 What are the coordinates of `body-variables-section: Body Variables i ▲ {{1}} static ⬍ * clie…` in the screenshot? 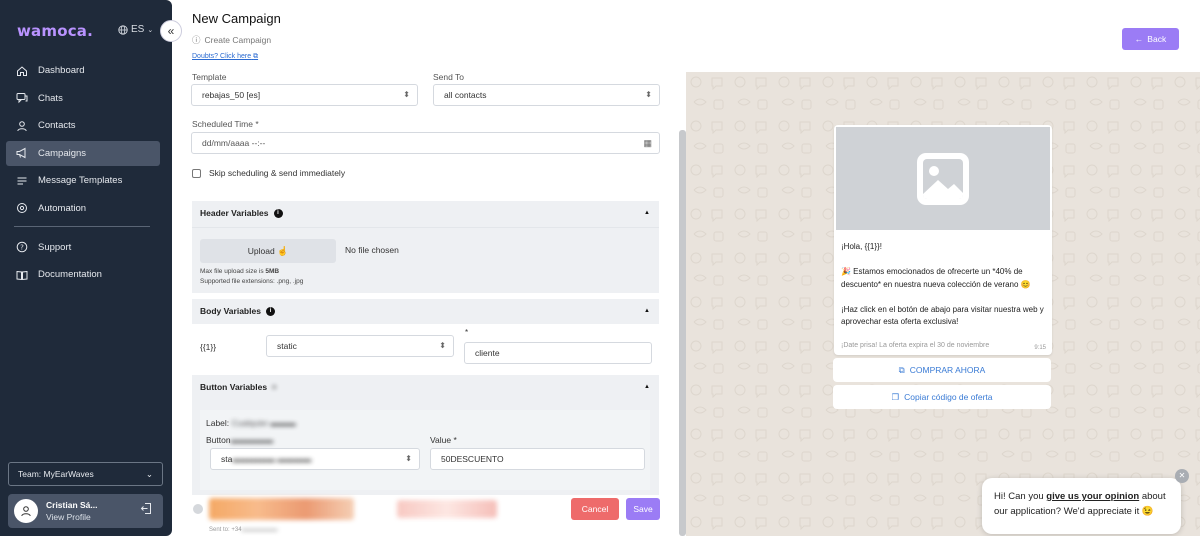 It's located at (425, 334).